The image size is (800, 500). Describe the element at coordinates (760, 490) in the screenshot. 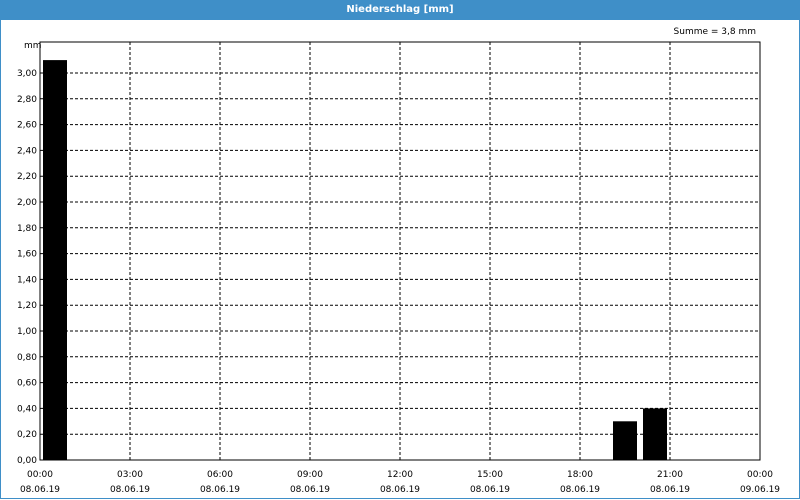

I see `x-tick-date: 09.06.19` at that location.